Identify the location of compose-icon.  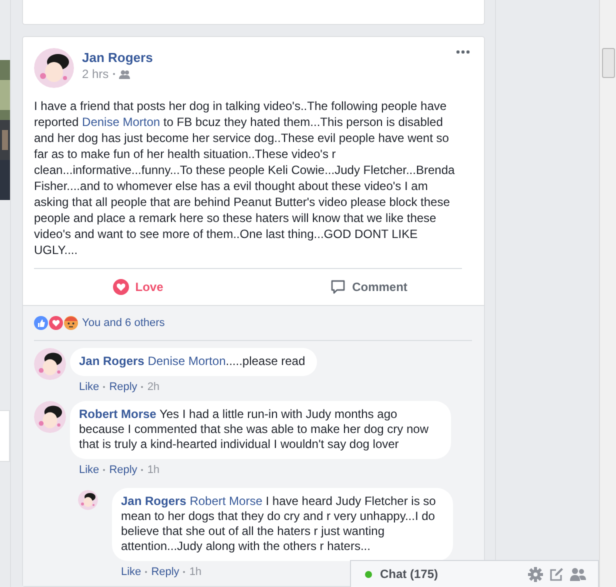
(556, 574).